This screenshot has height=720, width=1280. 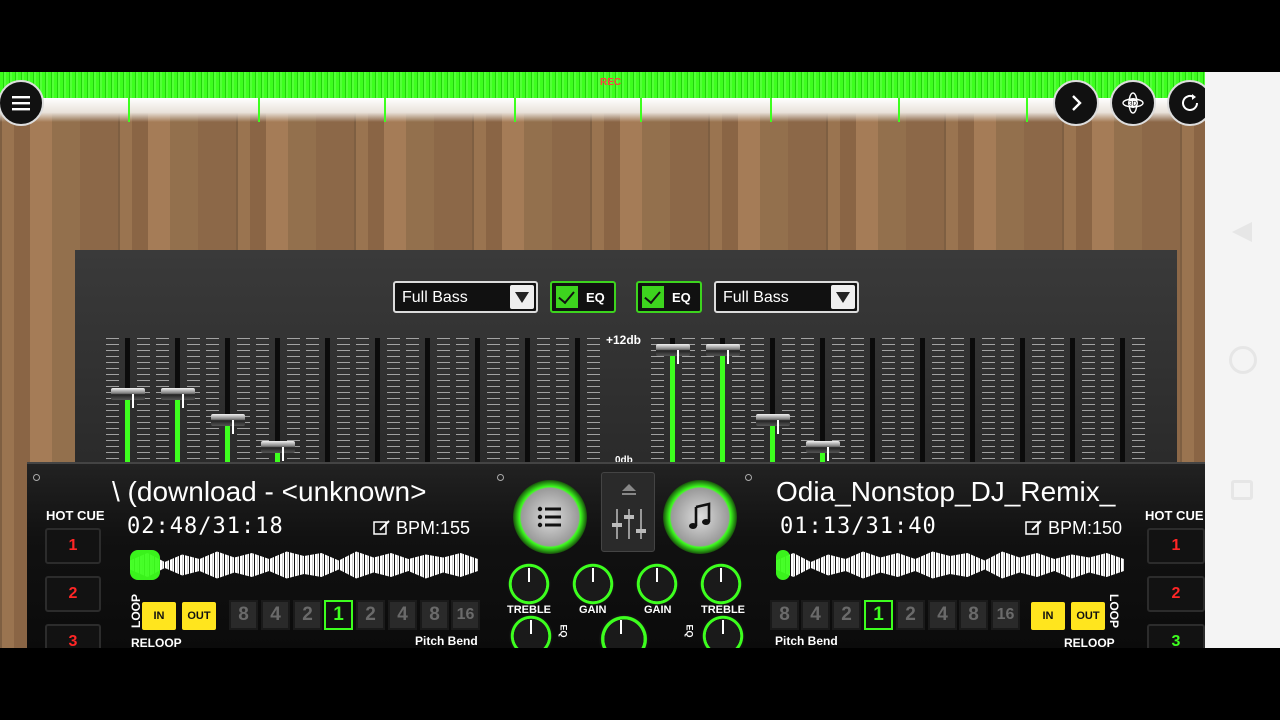 I want to click on right-eq-preset-dropdown: Full Bass, so click(x=786, y=297).